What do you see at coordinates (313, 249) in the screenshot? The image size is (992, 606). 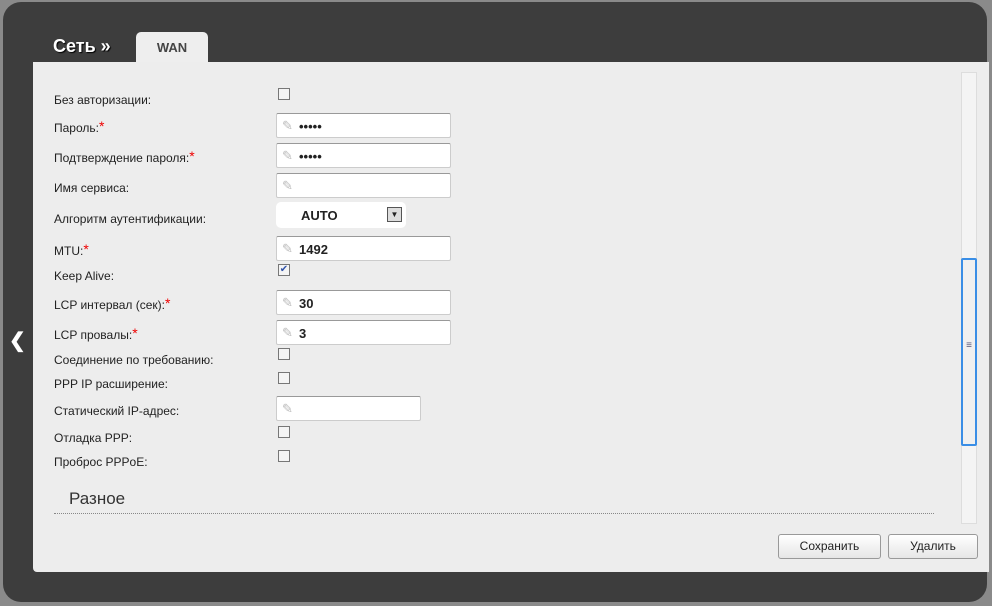 I see `input-value: 1492` at bounding box center [313, 249].